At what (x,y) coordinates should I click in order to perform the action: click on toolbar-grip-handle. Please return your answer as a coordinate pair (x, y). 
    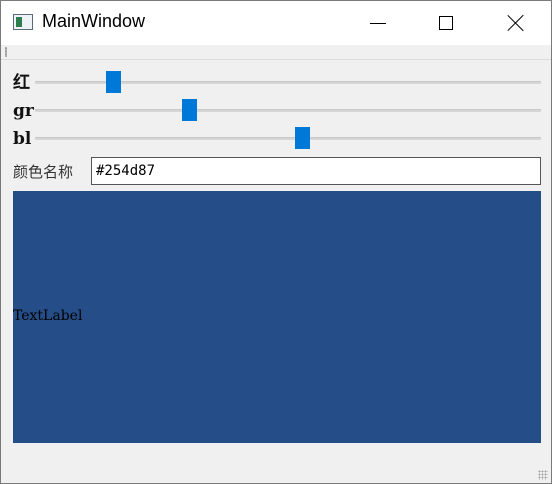
    Looking at the image, I should click on (6, 52).